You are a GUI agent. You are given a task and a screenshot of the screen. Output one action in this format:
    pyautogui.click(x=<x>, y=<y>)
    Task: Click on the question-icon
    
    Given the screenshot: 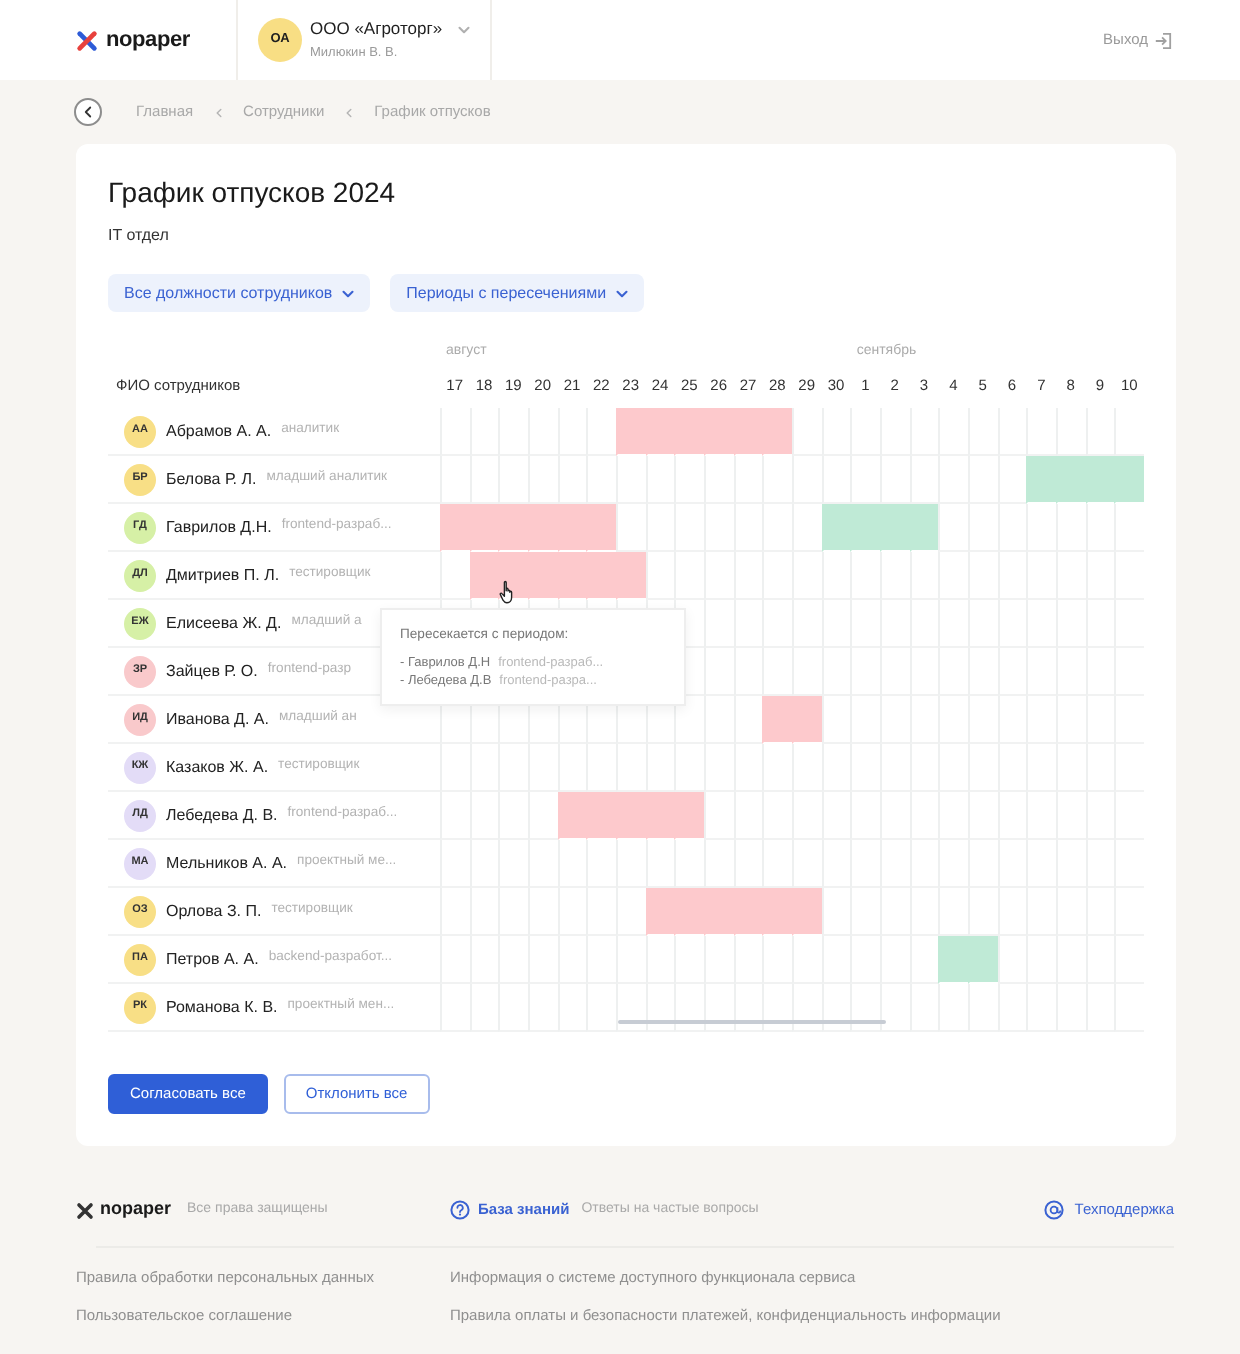 What is the action you would take?
    pyautogui.click(x=460, y=1210)
    